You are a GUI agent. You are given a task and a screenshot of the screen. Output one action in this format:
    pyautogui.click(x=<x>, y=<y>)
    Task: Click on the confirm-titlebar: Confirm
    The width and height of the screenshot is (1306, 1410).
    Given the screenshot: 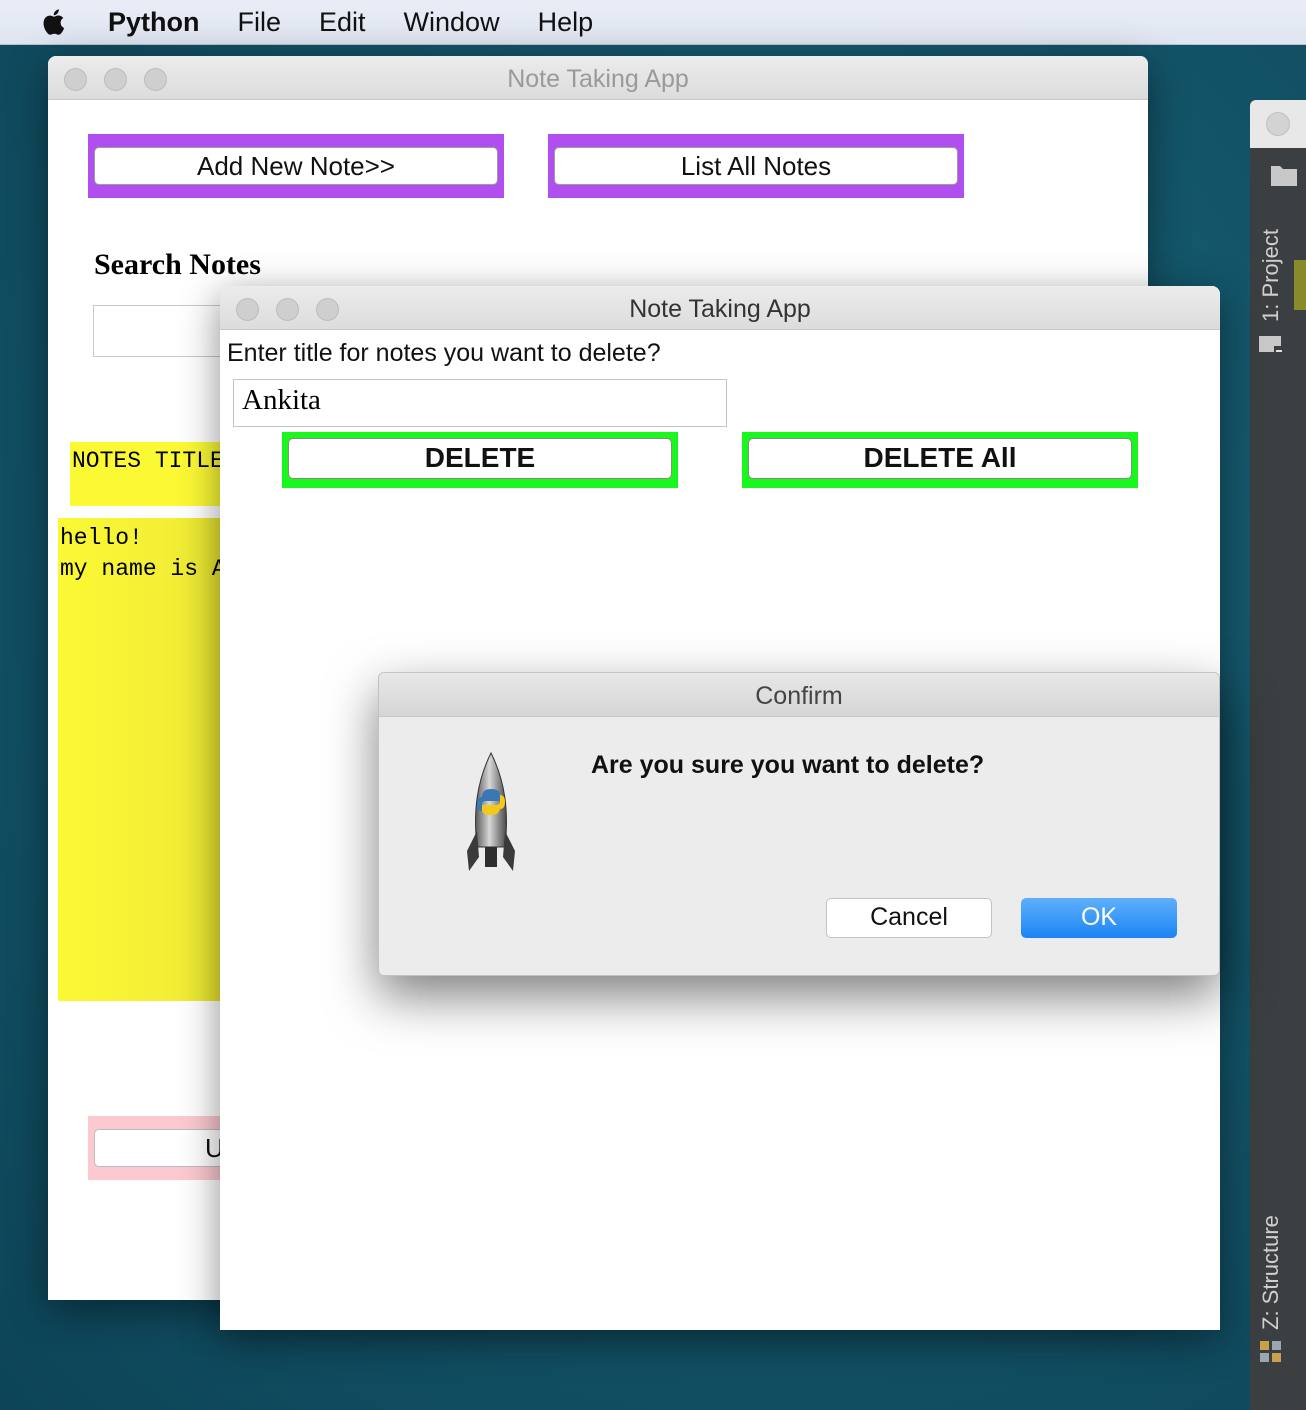 What is the action you would take?
    pyautogui.click(x=799, y=695)
    